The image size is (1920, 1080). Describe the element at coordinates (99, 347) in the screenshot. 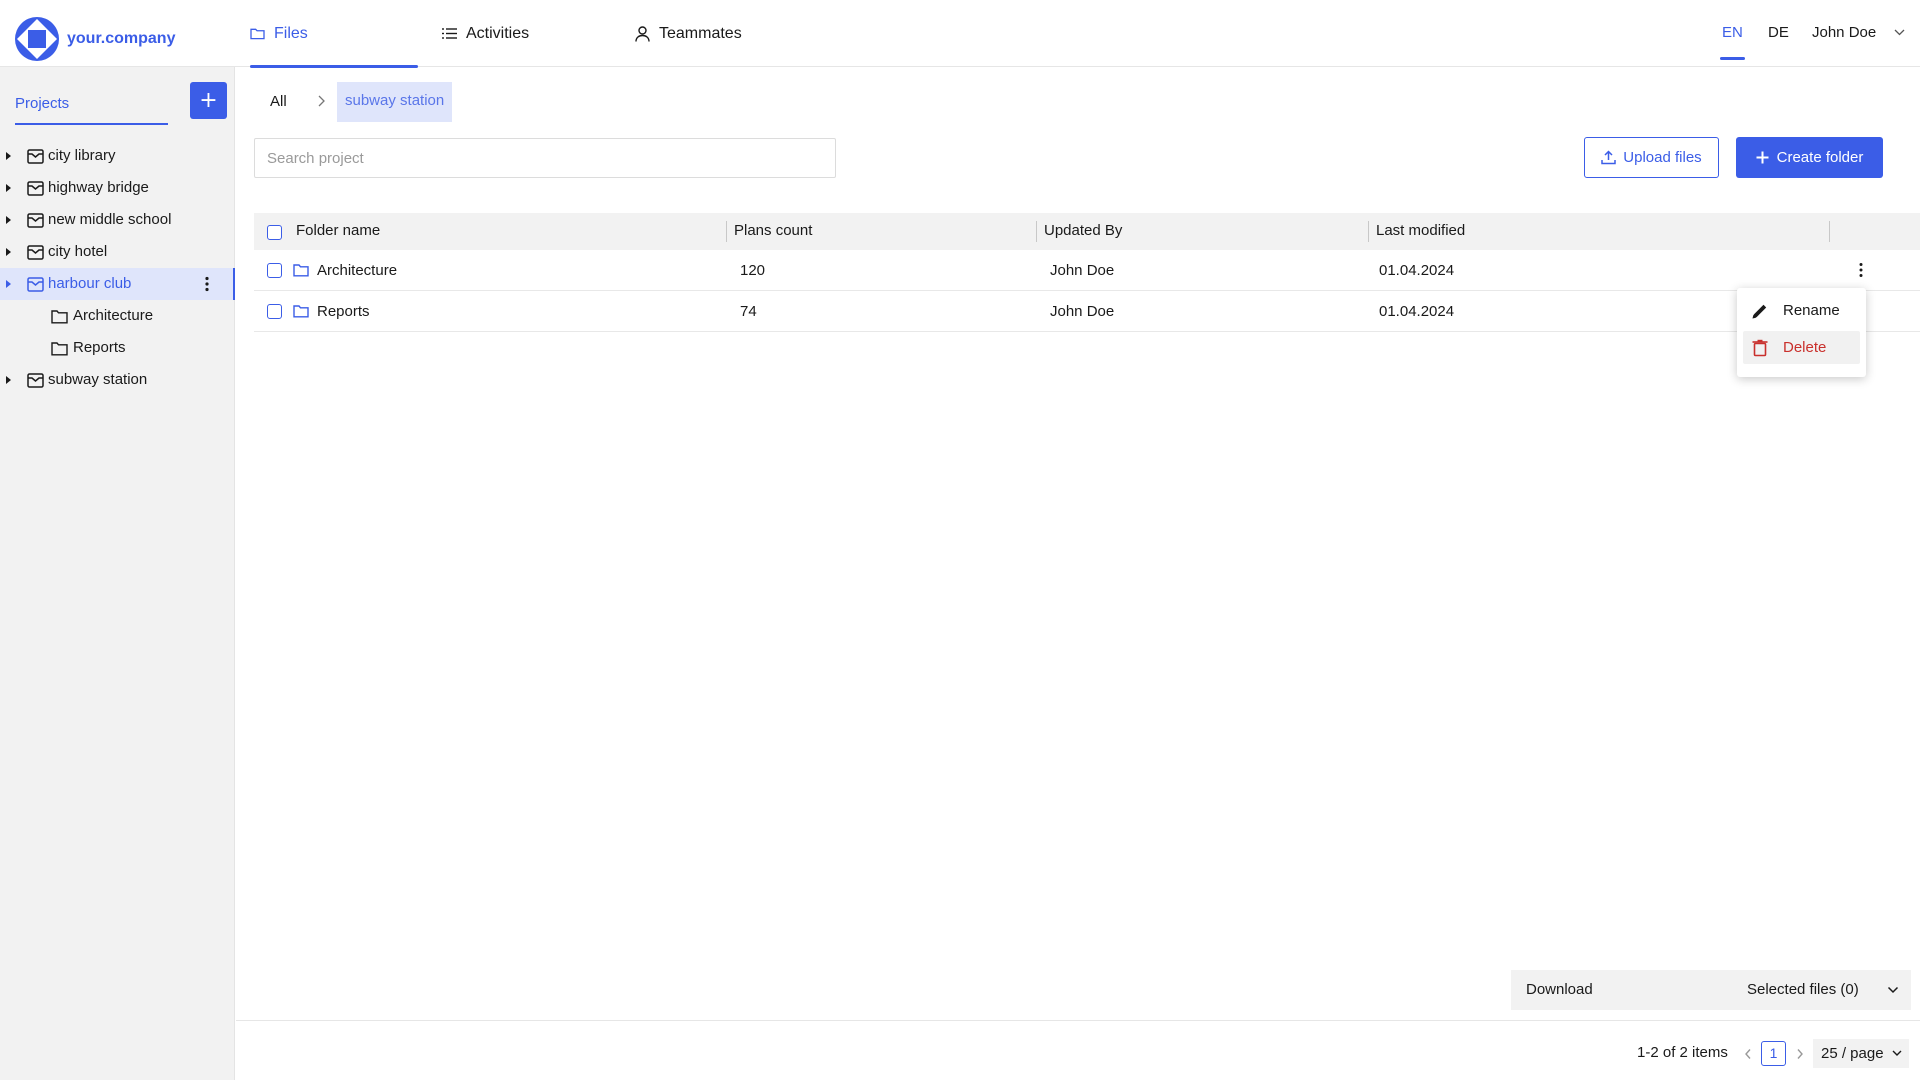

I see `tree-item-label: Reports` at that location.